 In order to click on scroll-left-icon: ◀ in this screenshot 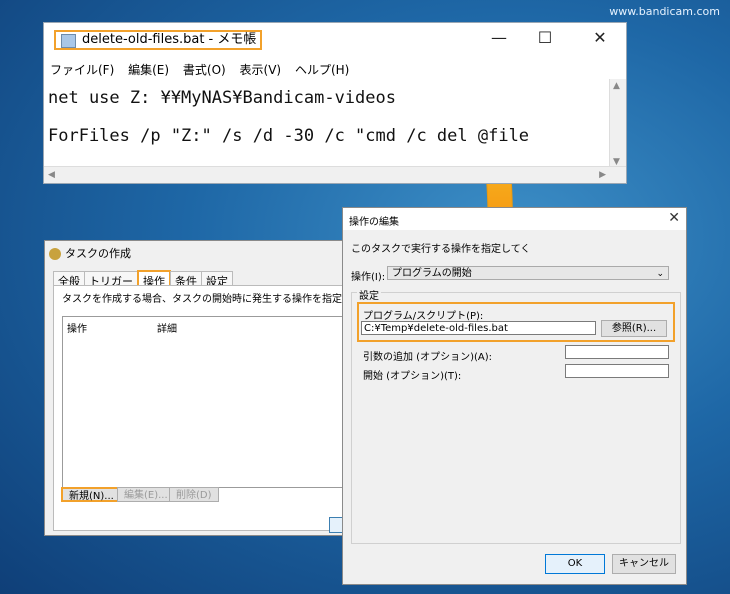, I will do `click(51, 175)`.